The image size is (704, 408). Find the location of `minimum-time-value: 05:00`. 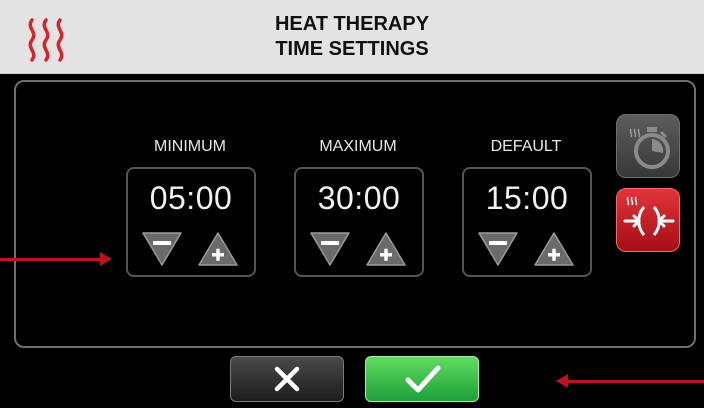

minimum-time-value: 05:00 is located at coordinates (191, 198).